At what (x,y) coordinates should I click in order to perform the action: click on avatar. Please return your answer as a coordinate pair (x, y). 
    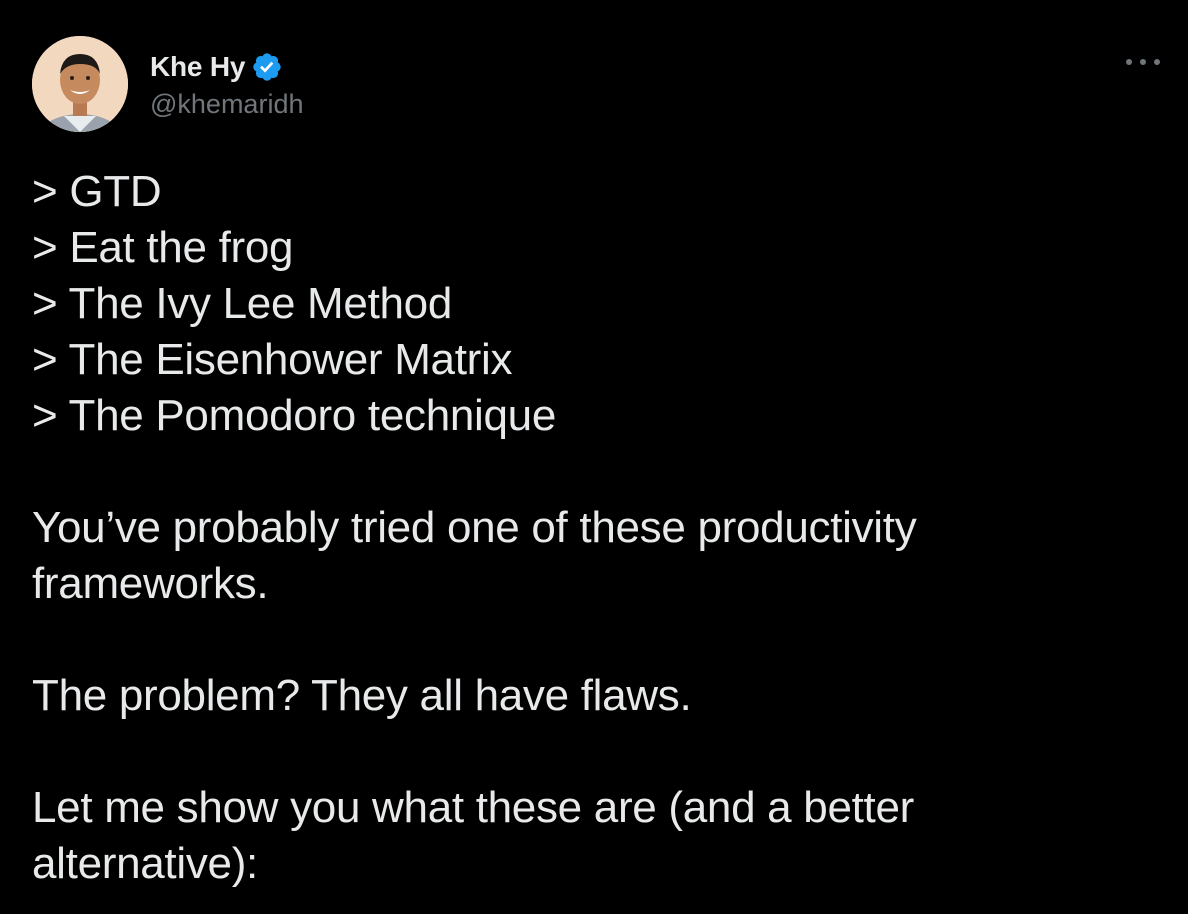
    Looking at the image, I should click on (80, 84).